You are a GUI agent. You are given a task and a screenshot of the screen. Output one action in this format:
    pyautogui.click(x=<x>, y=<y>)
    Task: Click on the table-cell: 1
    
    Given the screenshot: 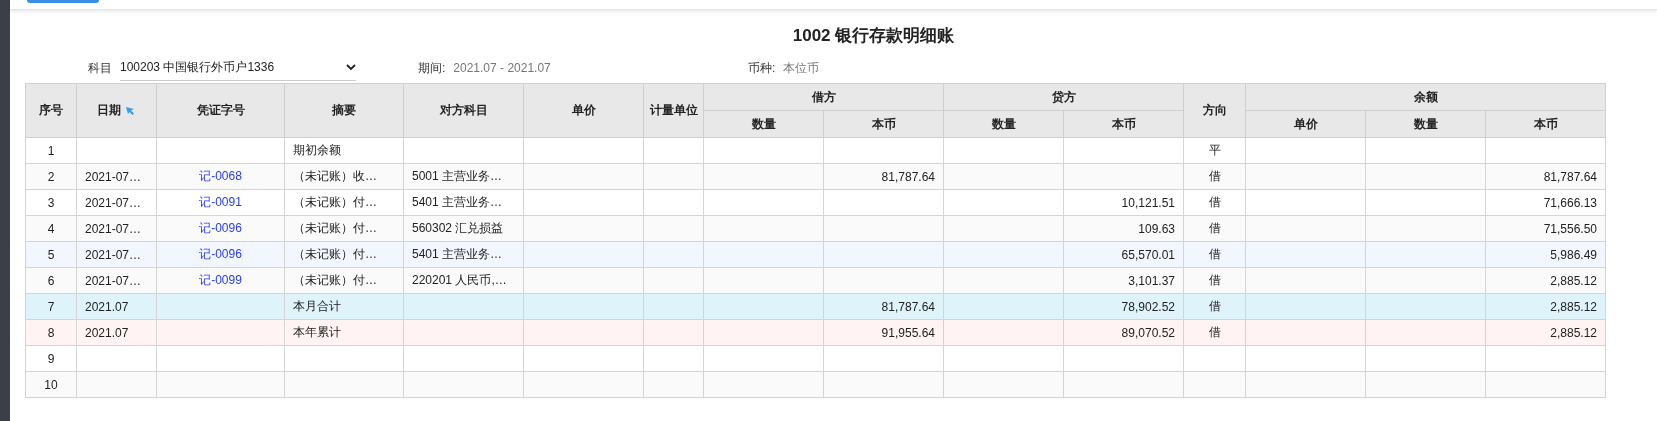 What is the action you would take?
    pyautogui.click(x=51, y=150)
    